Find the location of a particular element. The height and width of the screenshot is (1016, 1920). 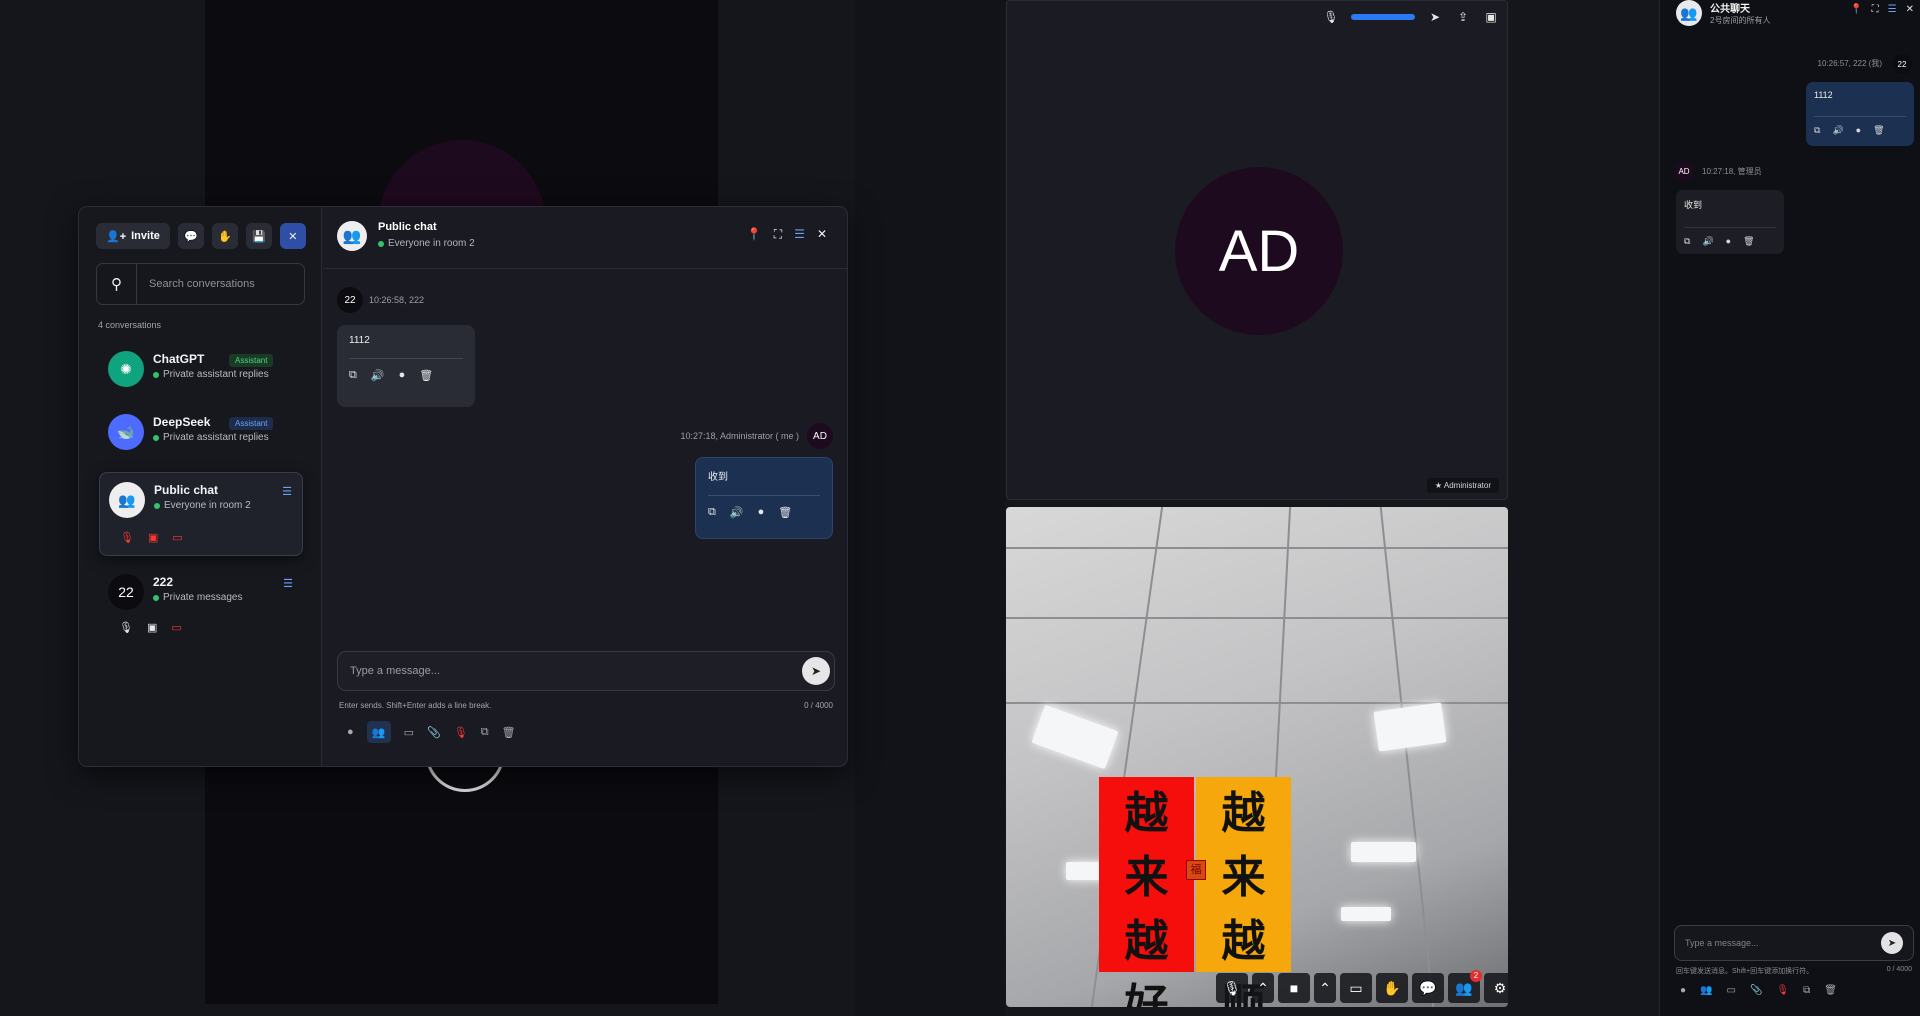

conversation-name: ChatGPT is located at coordinates (179, 359).